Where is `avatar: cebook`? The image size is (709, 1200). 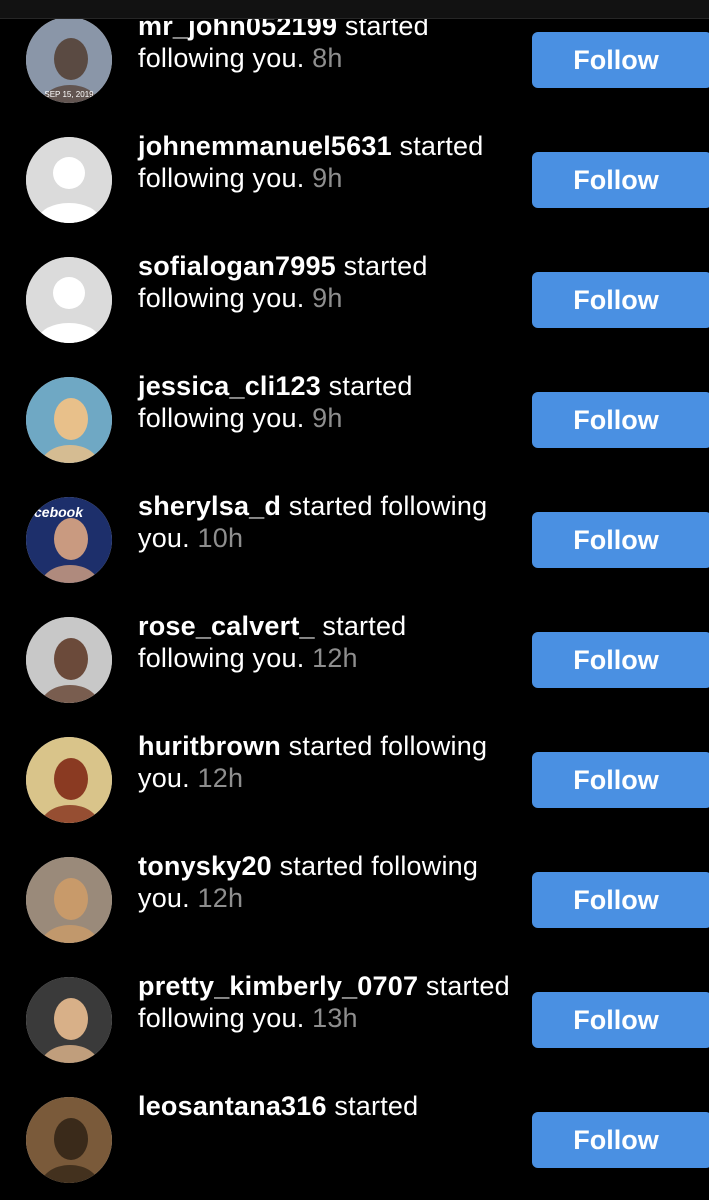
avatar: cebook is located at coordinates (69, 540).